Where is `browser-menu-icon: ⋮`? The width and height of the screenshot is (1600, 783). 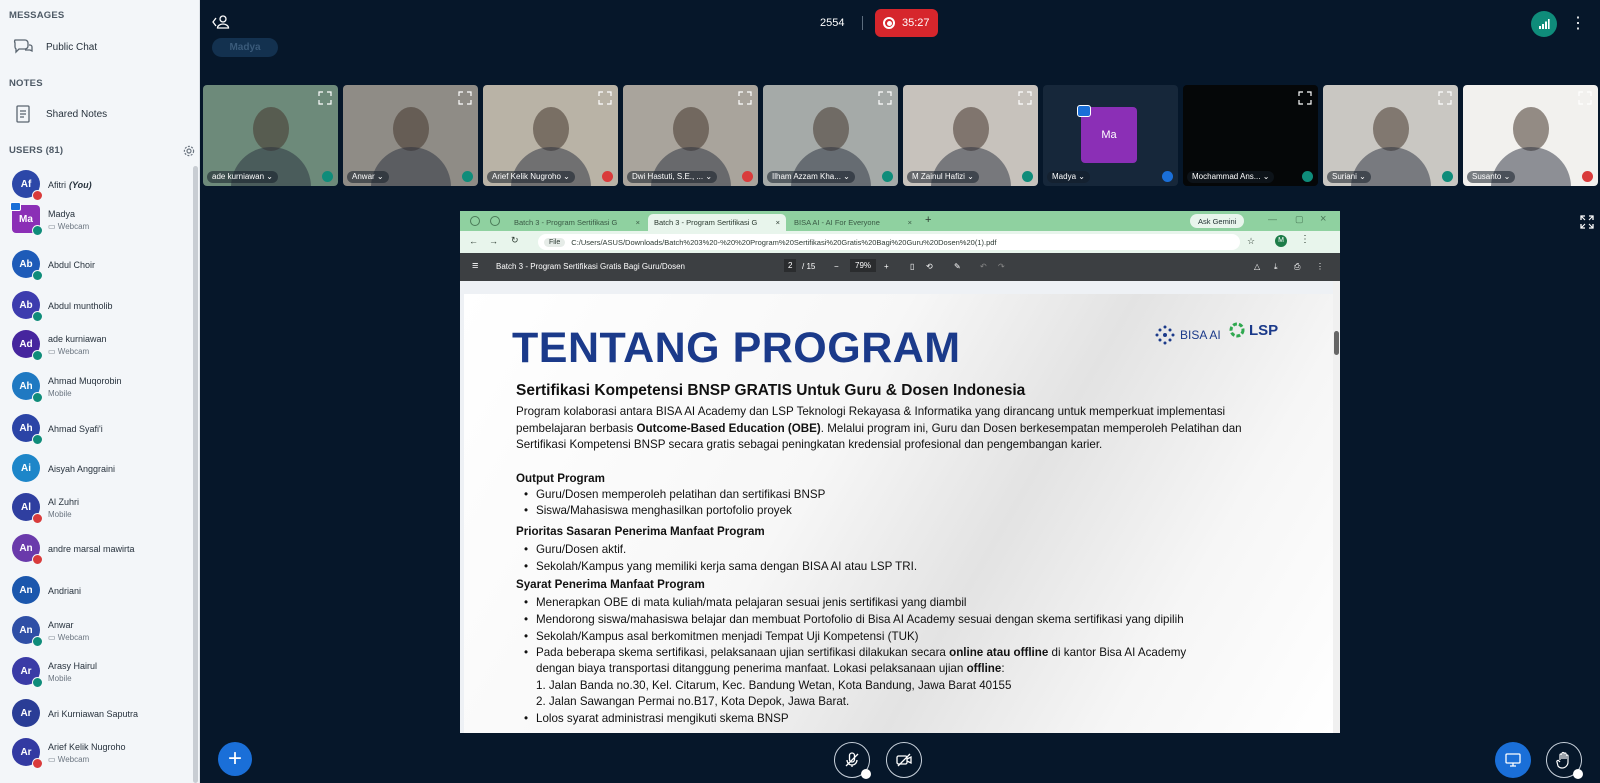 browser-menu-icon: ⋮ is located at coordinates (1305, 239).